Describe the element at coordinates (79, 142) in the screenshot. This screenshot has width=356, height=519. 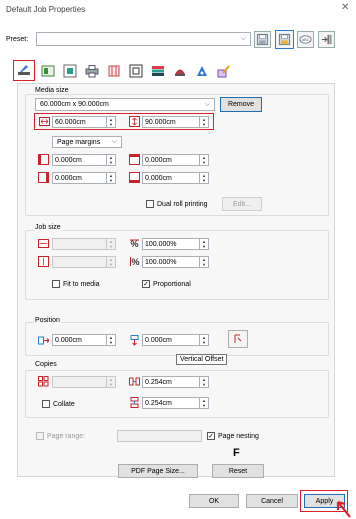
I see `page-margins-value: Page margins` at that location.